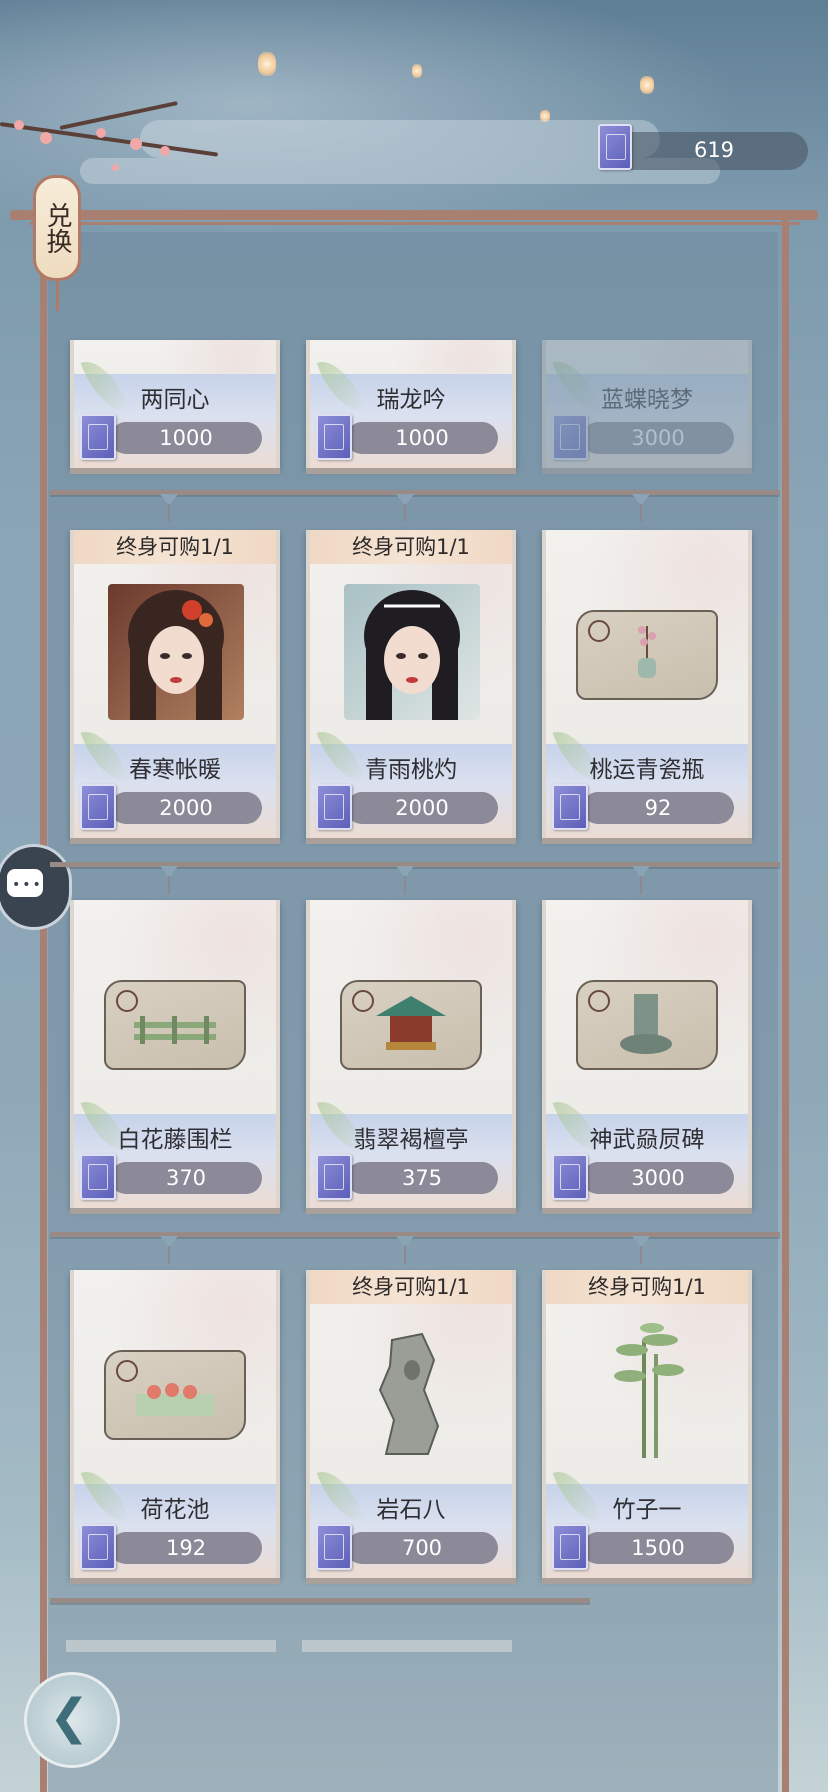  I want to click on item-price: 370, so click(186, 1178).